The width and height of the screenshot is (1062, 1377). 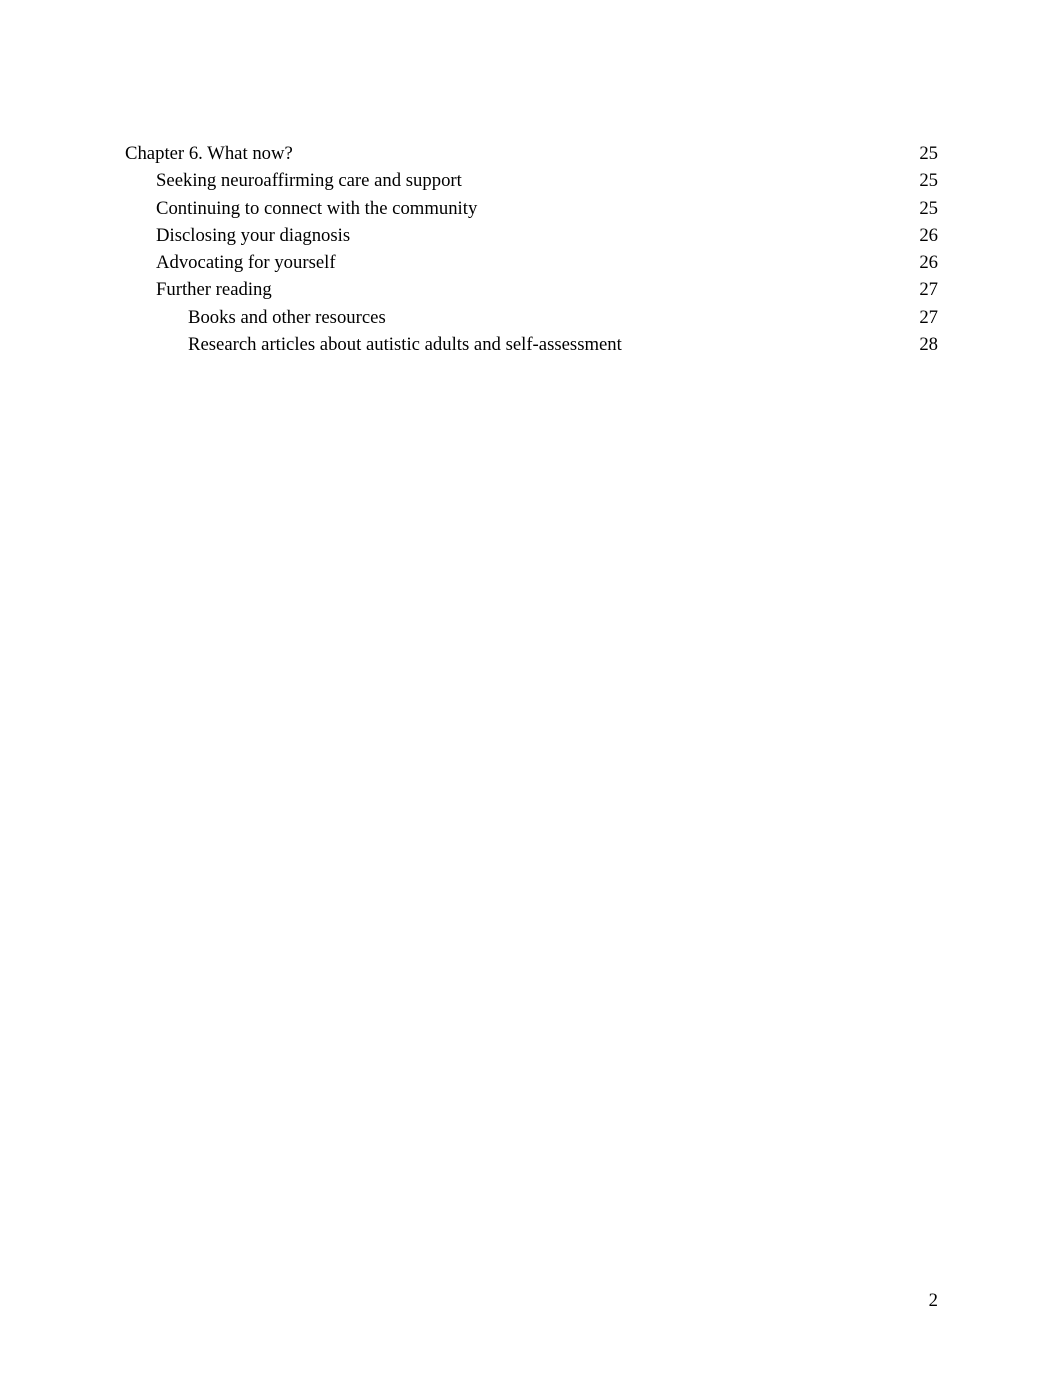 I want to click on toc-entry-advocating: Advocating for yourself 26, so click(x=531, y=262).